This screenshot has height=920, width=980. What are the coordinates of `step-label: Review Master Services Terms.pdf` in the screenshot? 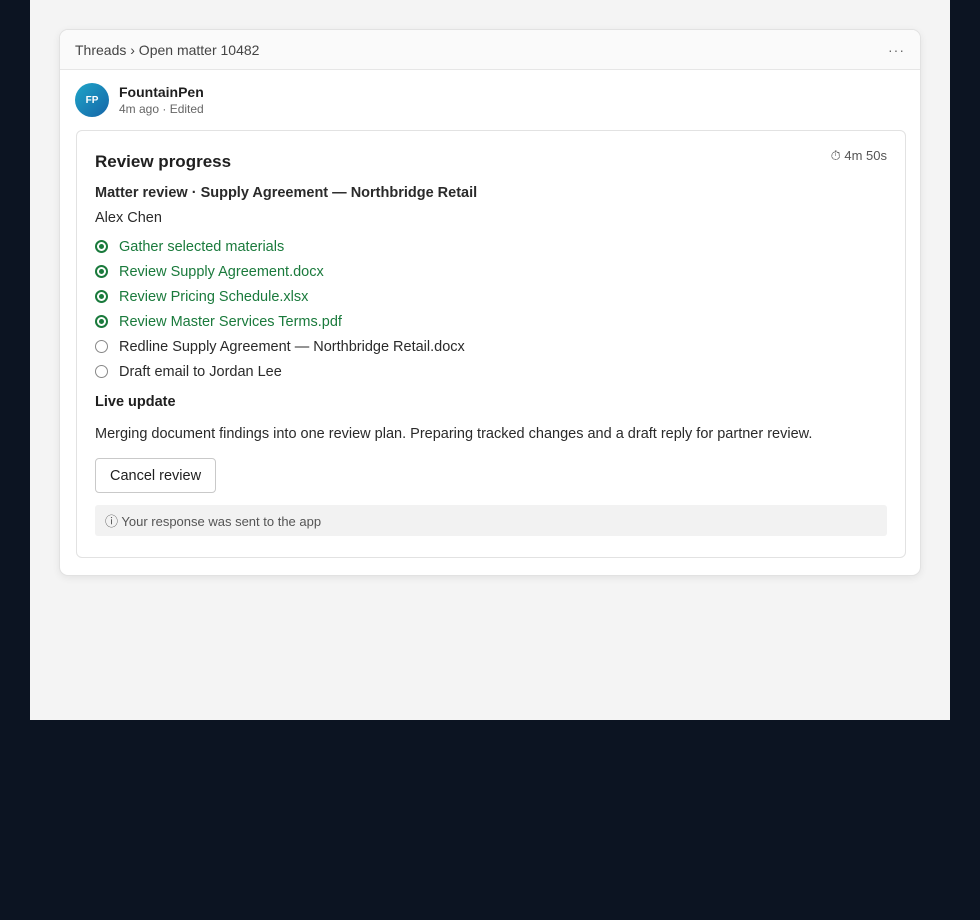 It's located at (230, 321).